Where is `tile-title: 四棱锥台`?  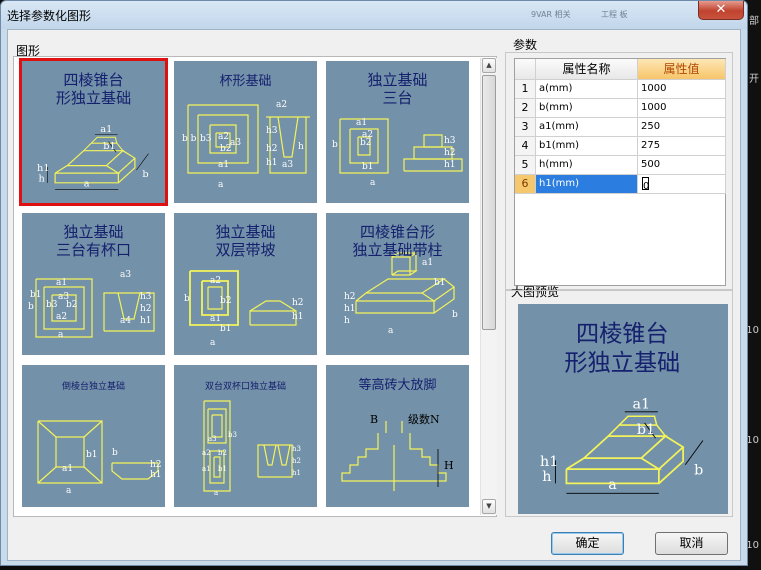 tile-title: 四棱锥台 is located at coordinates (93, 80).